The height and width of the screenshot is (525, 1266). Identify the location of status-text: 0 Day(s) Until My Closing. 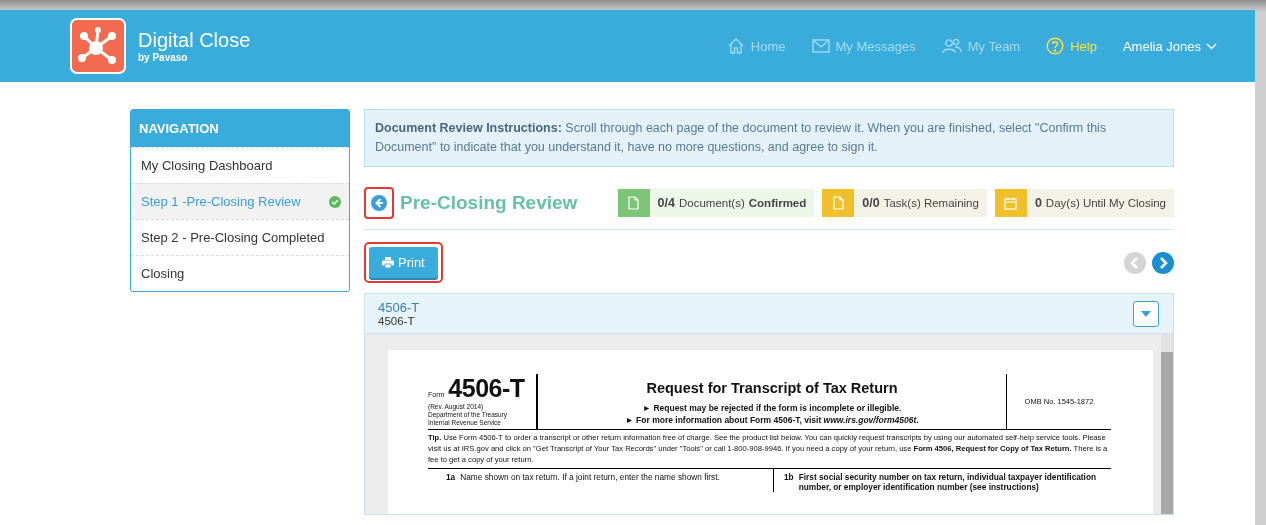
(1100, 203).